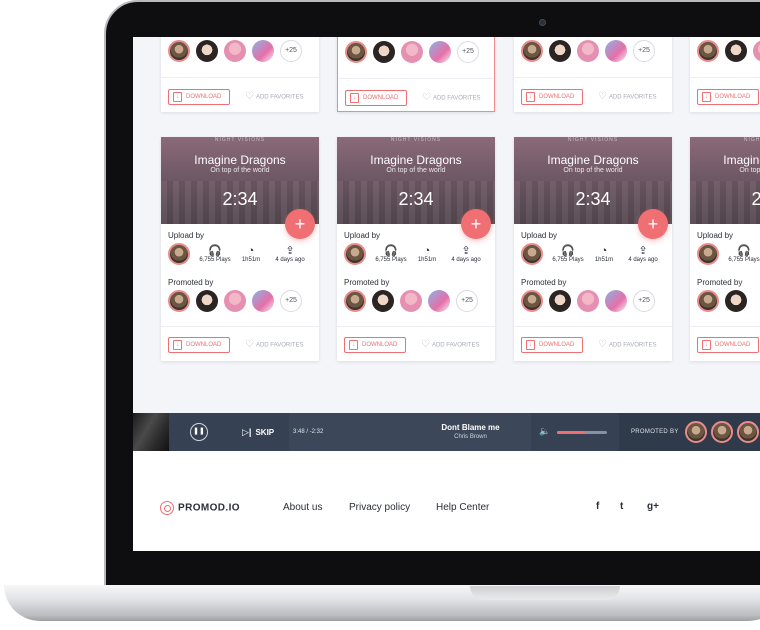  What do you see at coordinates (557, 345) in the screenshot?
I see `download-label: DOWNLOAD` at bounding box center [557, 345].